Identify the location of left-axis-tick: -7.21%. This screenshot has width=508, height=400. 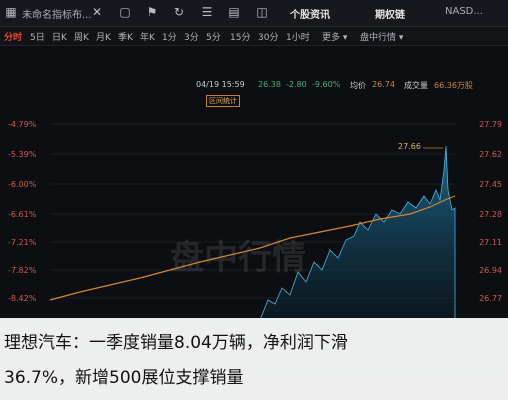
(22, 242).